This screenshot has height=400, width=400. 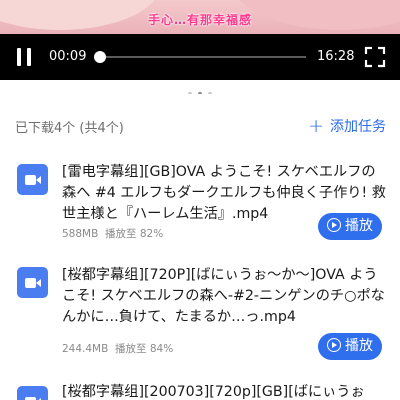 I want to click on add-task-button: + 添加任务, so click(x=347, y=125).